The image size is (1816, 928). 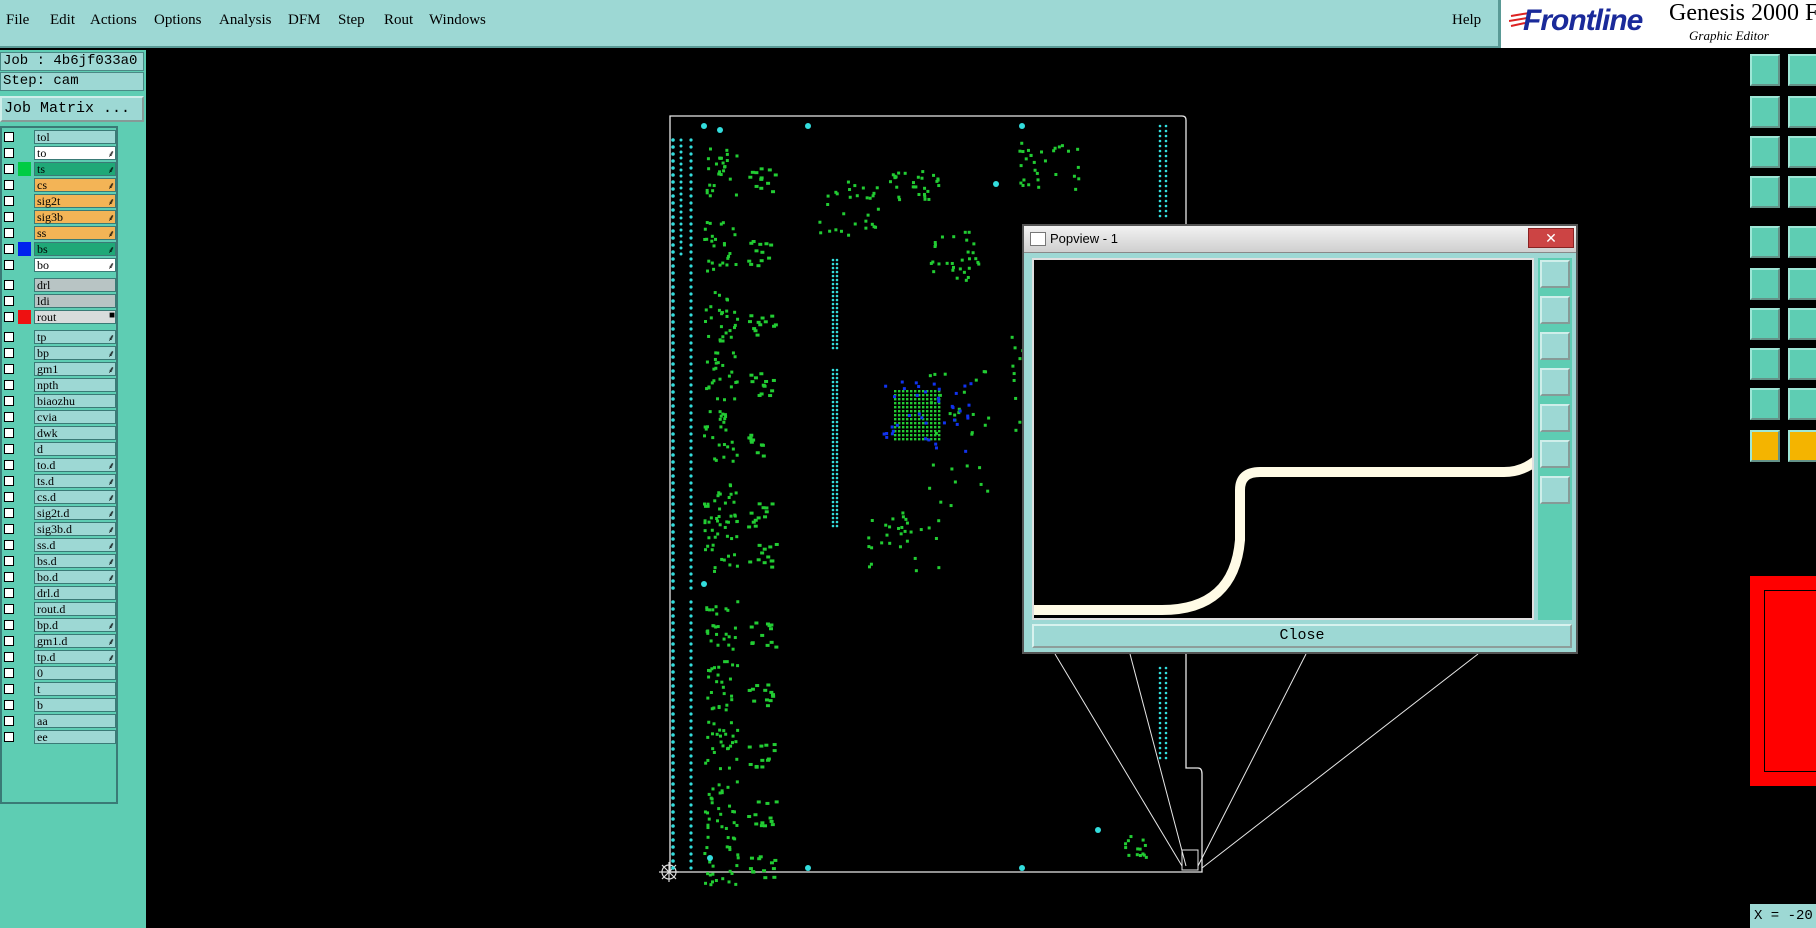 What do you see at coordinates (60, 593) in the screenshot?
I see `layer-row: drl.d` at bounding box center [60, 593].